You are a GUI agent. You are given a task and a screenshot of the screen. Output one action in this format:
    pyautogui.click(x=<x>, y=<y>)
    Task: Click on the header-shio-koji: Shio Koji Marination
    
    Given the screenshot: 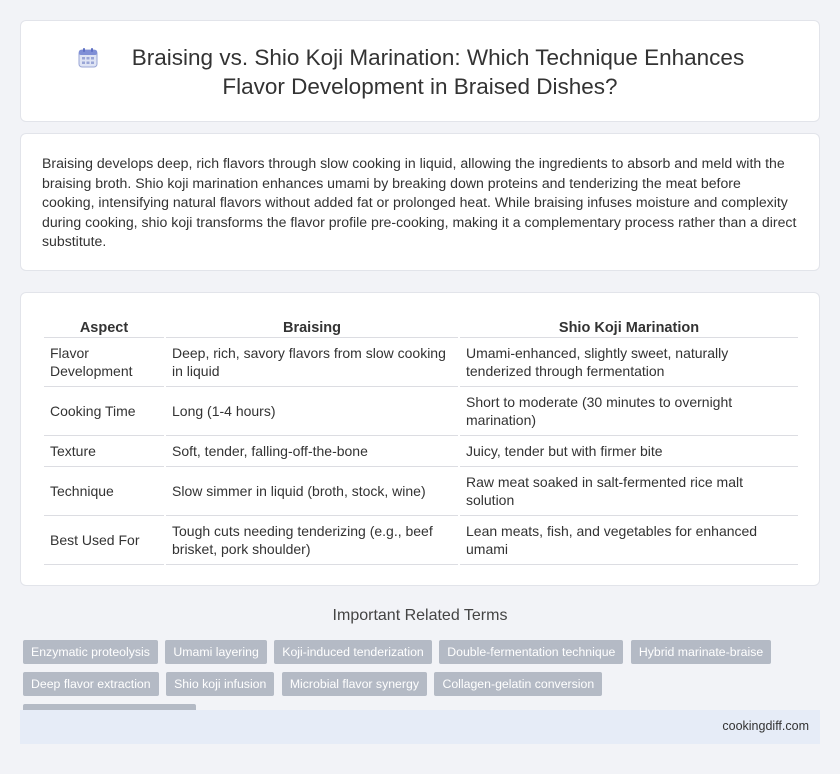 What is the action you would take?
    pyautogui.click(x=629, y=327)
    